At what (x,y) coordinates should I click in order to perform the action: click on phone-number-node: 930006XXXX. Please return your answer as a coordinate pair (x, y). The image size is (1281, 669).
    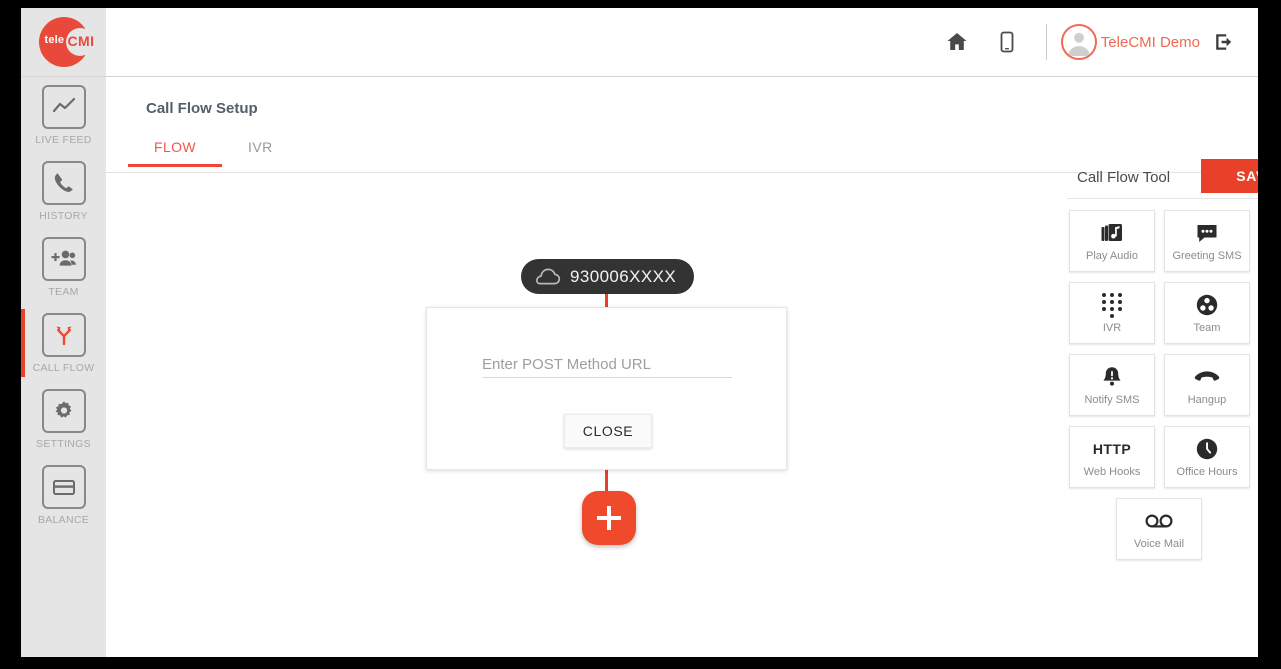
    Looking at the image, I should click on (608, 276).